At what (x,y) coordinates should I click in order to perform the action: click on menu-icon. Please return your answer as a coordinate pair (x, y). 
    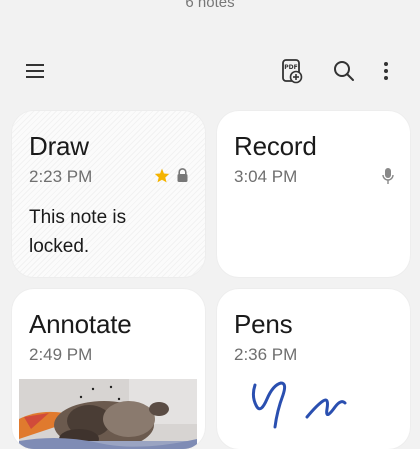
    Looking at the image, I should click on (35, 71).